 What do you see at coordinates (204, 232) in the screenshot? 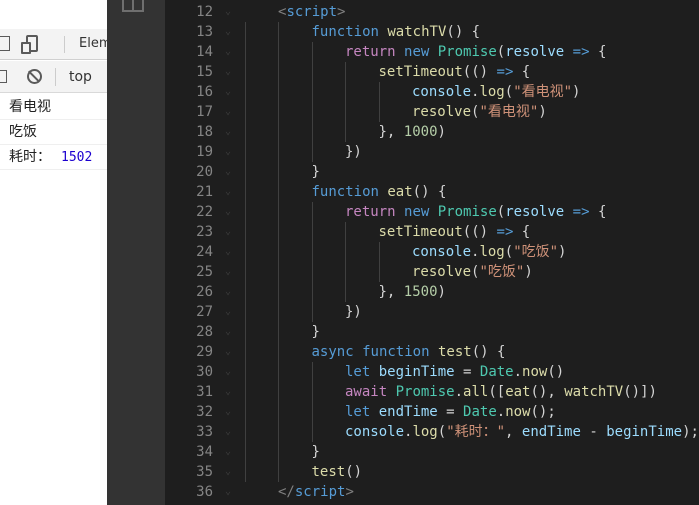
I see `line-number: 23` at bounding box center [204, 232].